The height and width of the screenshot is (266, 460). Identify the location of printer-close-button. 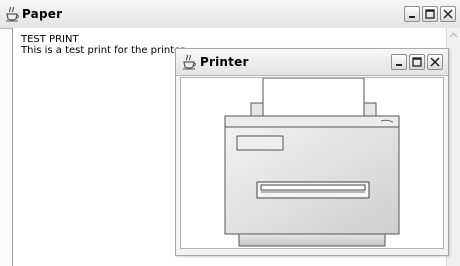
(435, 62).